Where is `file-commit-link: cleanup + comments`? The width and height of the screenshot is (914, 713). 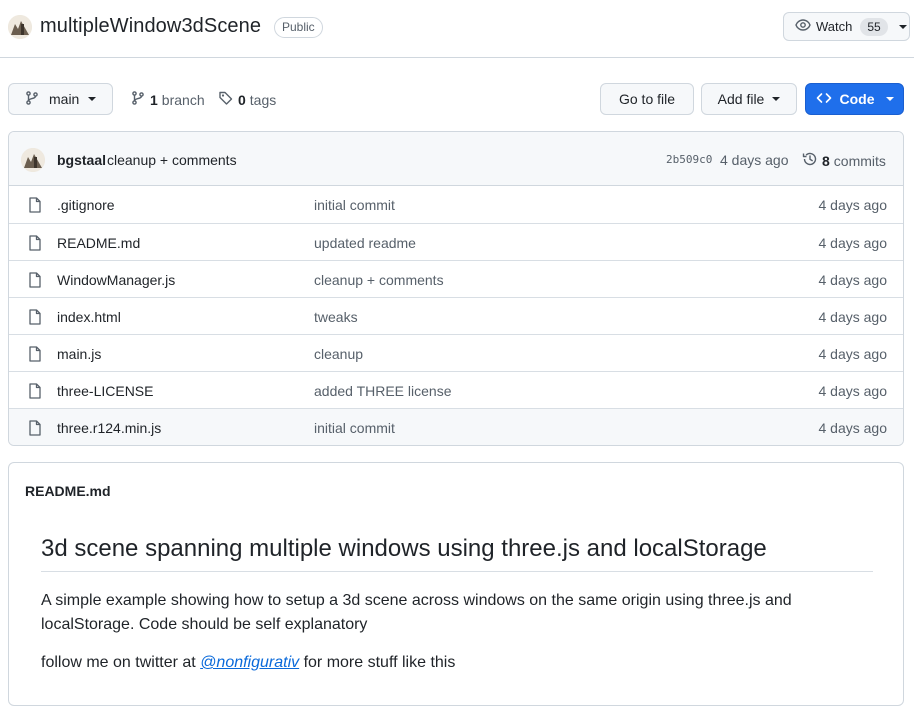
file-commit-link: cleanup + comments is located at coordinates (379, 280).